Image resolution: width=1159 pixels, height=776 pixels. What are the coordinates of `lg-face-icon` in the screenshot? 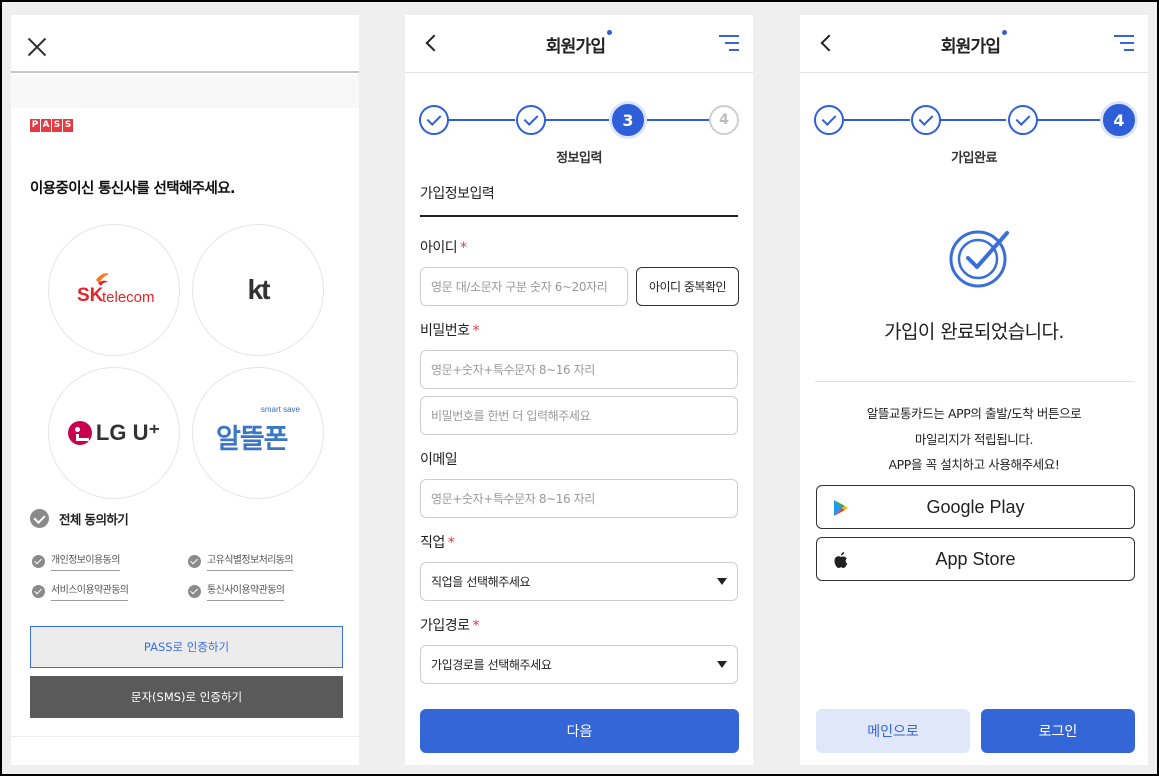 It's located at (79, 433).